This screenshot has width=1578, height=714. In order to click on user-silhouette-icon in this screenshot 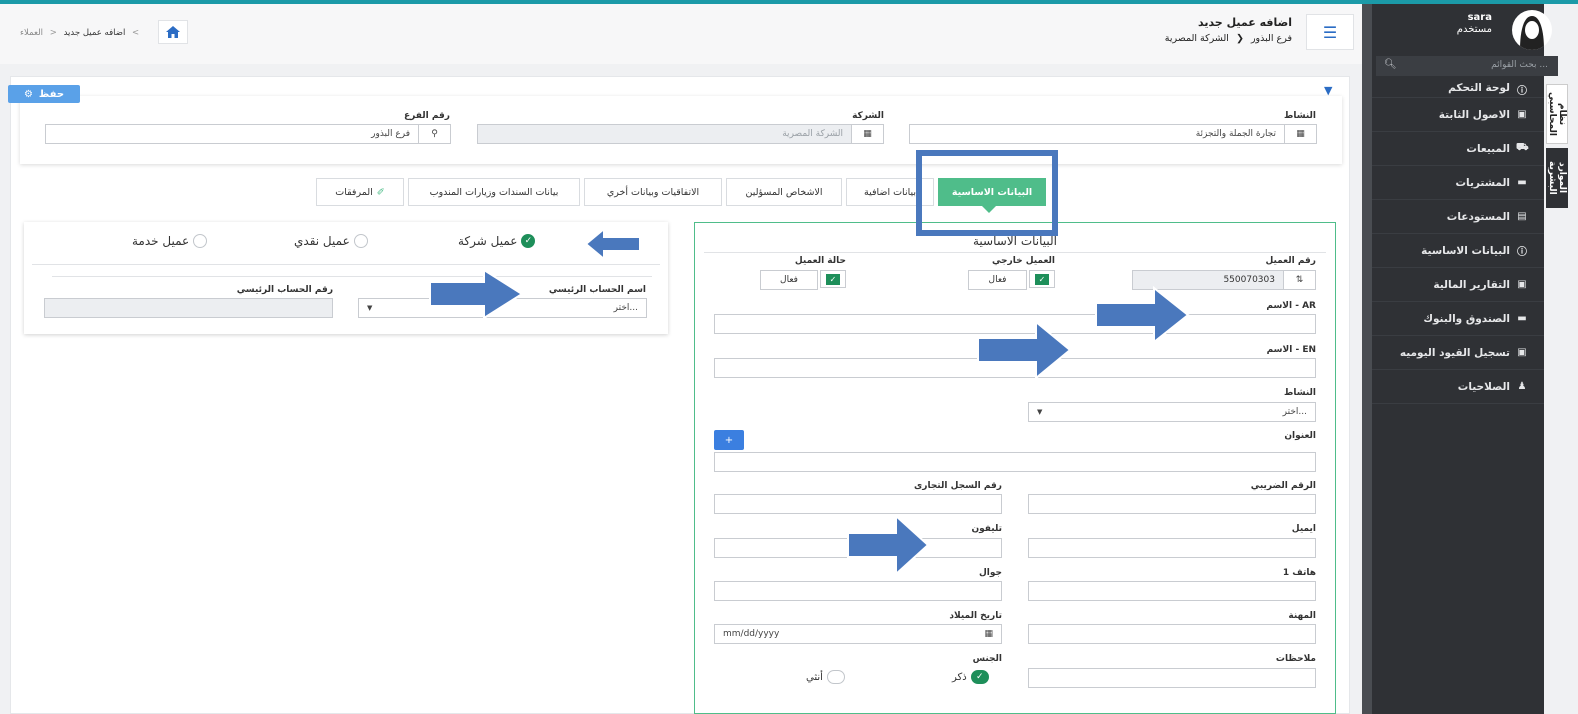, I will do `click(1532, 33)`.